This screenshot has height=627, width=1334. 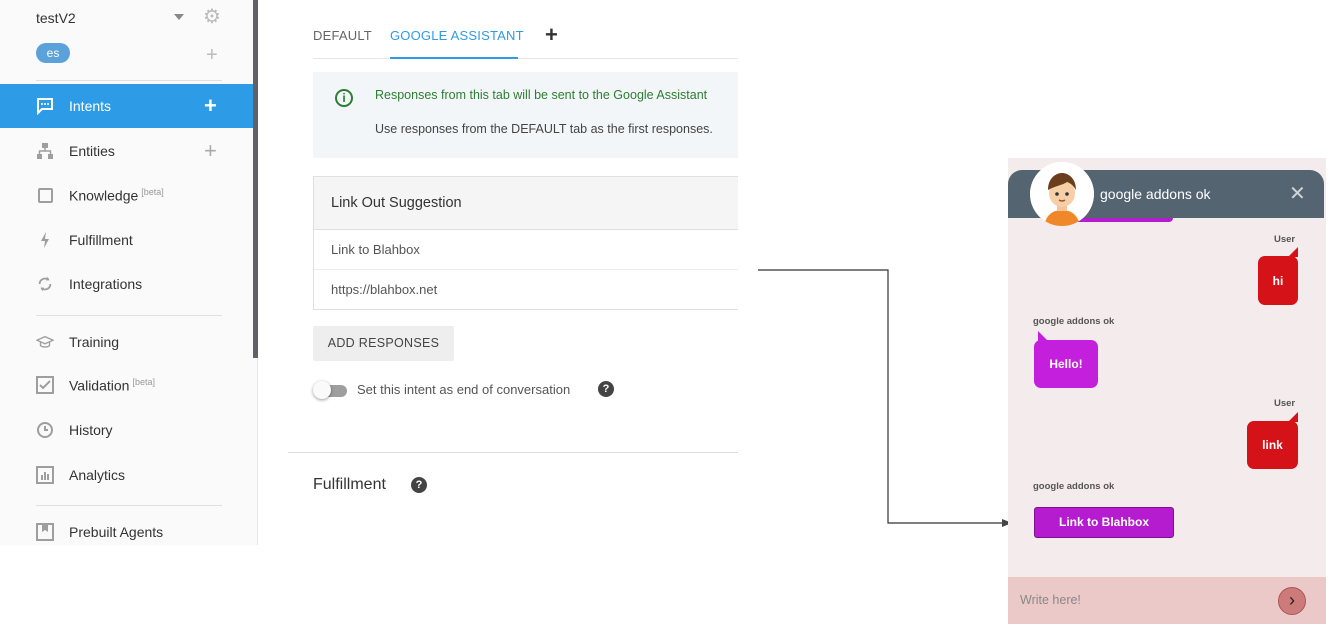 What do you see at coordinates (1066, 364) in the screenshot?
I see `bot-message-bubble: Hello!` at bounding box center [1066, 364].